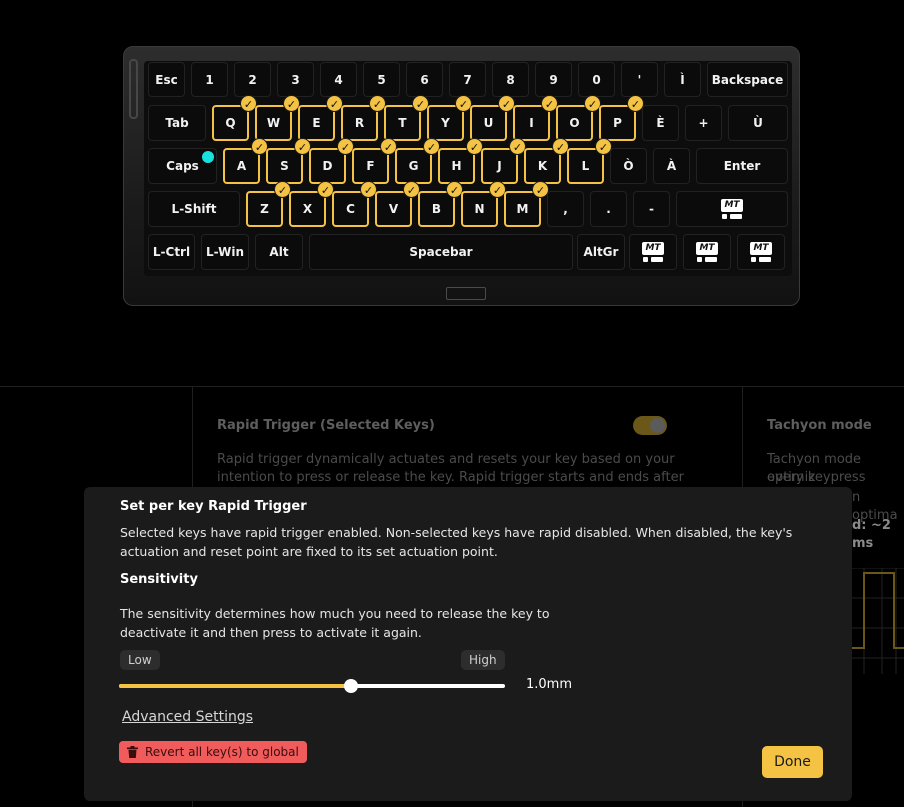 The image size is (904, 807). Describe the element at coordinates (452, 386) in the screenshot. I see `section-divider` at that location.